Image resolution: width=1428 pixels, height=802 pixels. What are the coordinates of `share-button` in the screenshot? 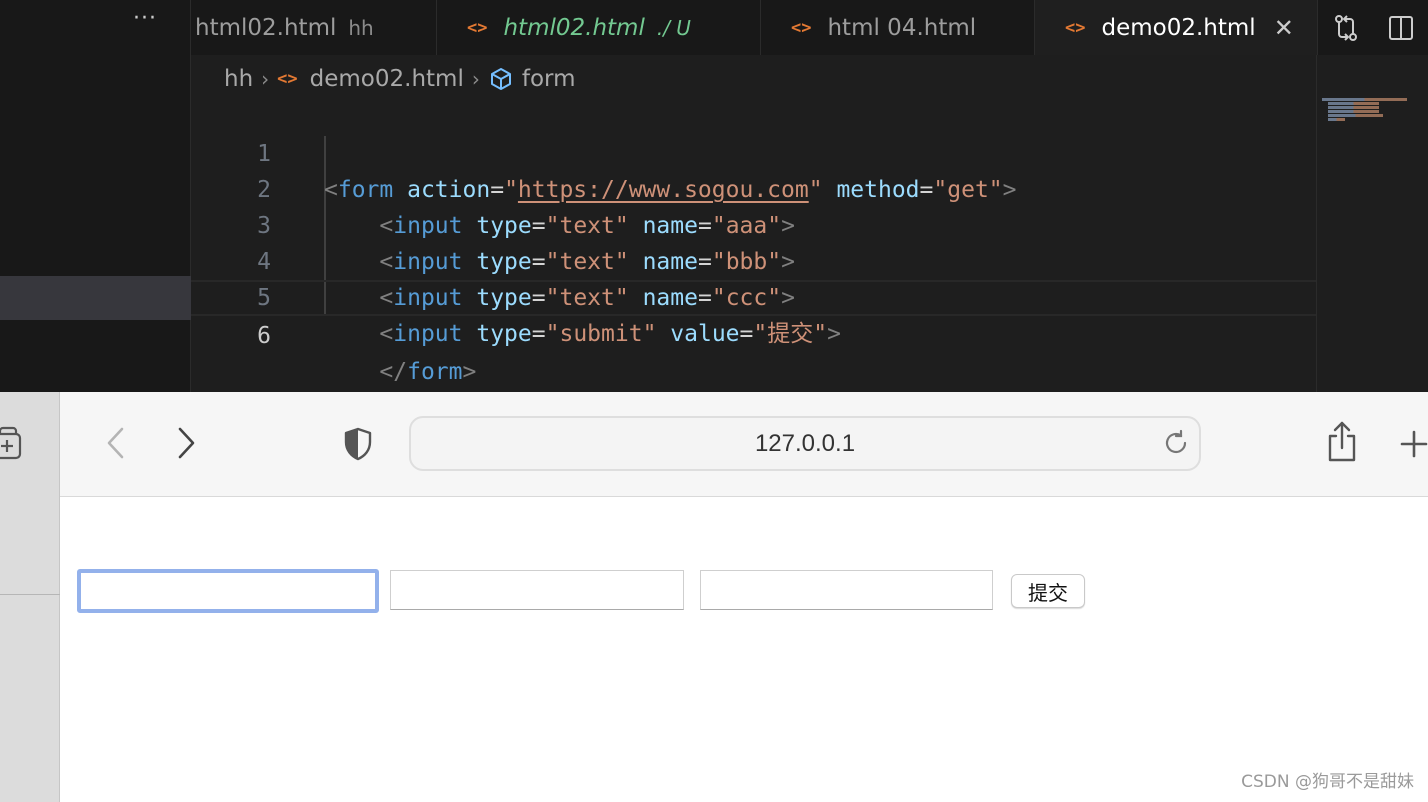 It's located at (1342, 442).